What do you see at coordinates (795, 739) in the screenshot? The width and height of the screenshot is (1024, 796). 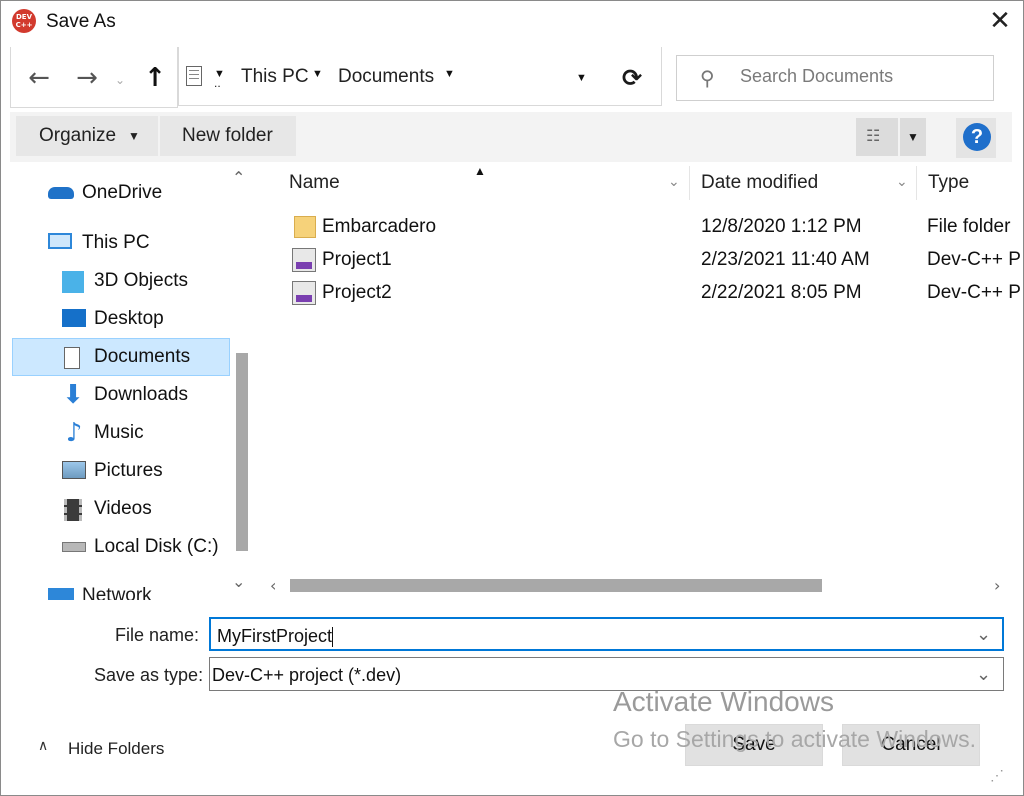 I see `activation-watermark-subtitle: Go to Settings to activate Windows.` at bounding box center [795, 739].